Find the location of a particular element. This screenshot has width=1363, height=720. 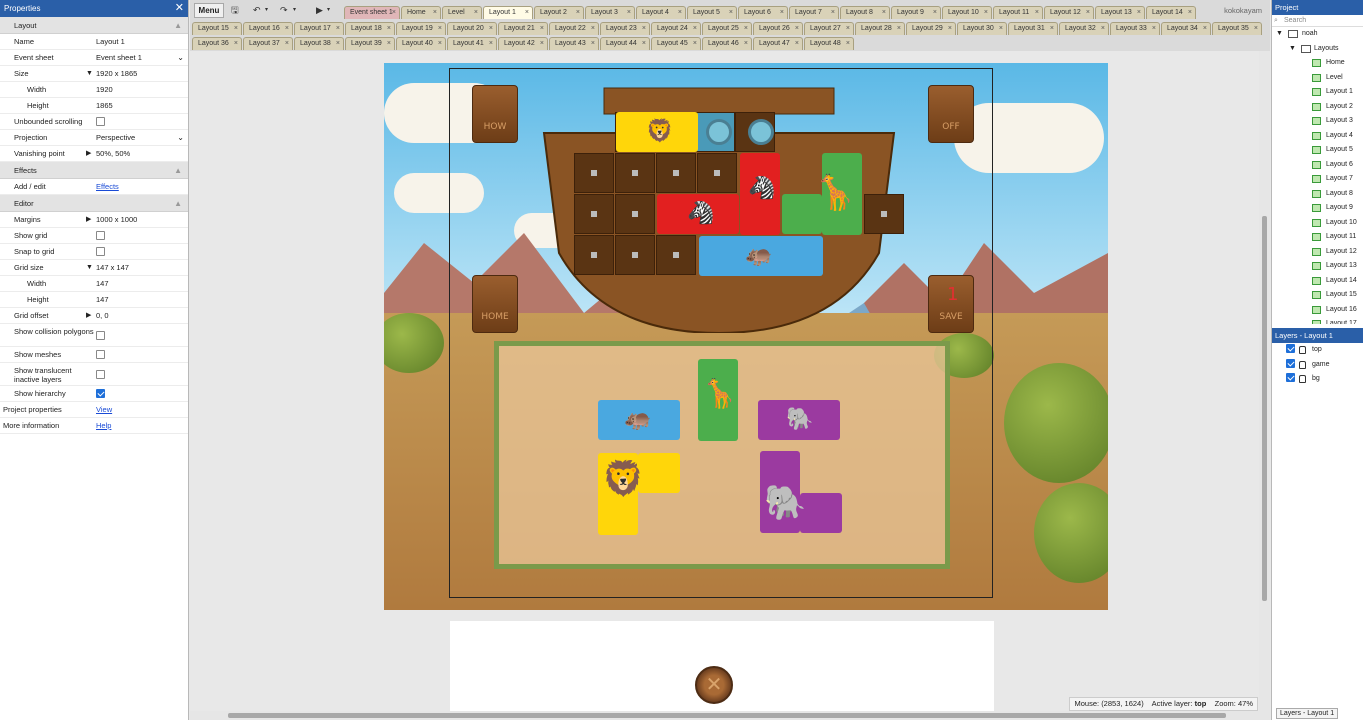

tab-layout-7: Layout 7 × is located at coordinates (814, 12).